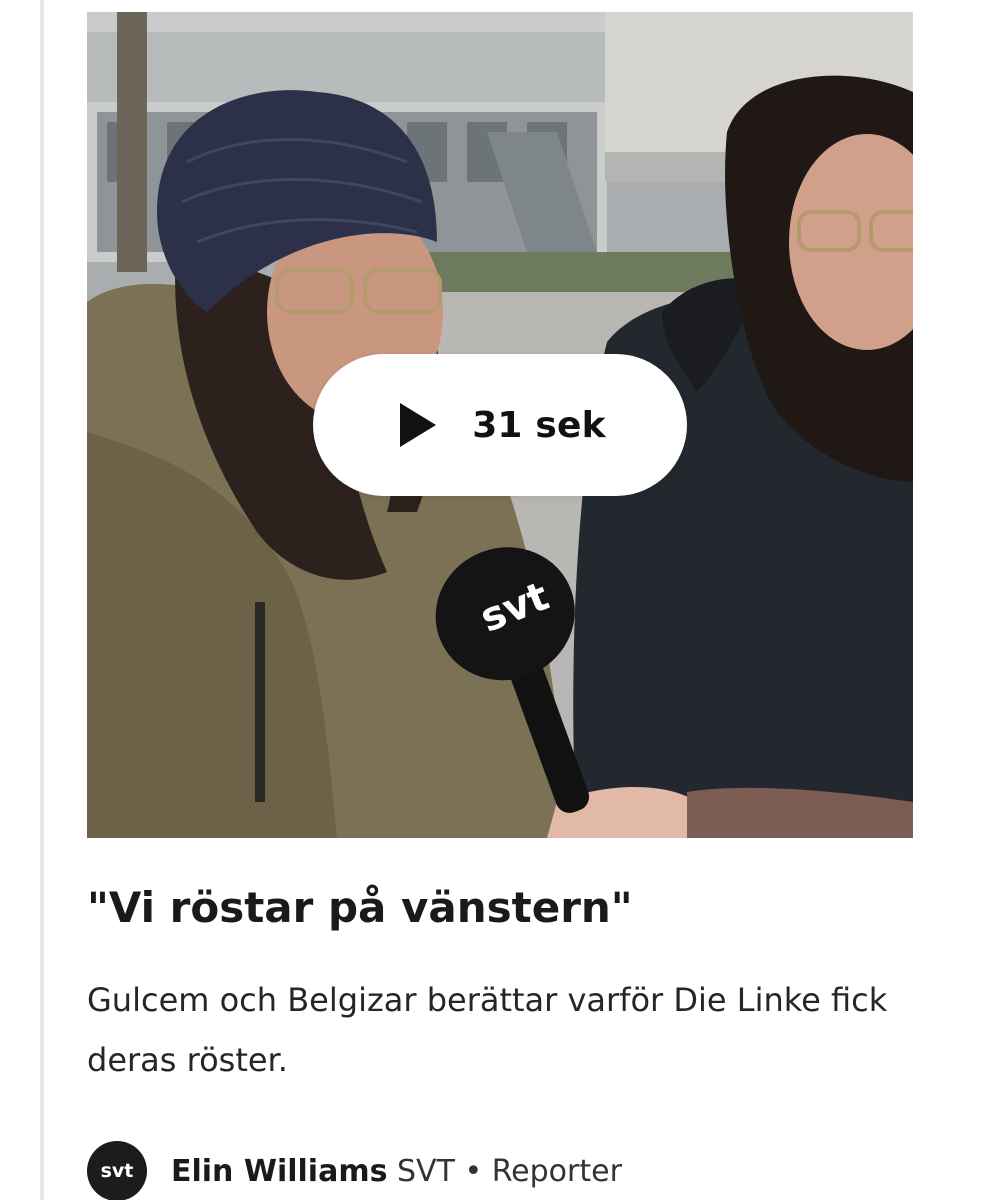 This screenshot has width=994, height=1200. Describe the element at coordinates (279, 1171) in the screenshot. I see `author-name: Elin Williams` at that location.